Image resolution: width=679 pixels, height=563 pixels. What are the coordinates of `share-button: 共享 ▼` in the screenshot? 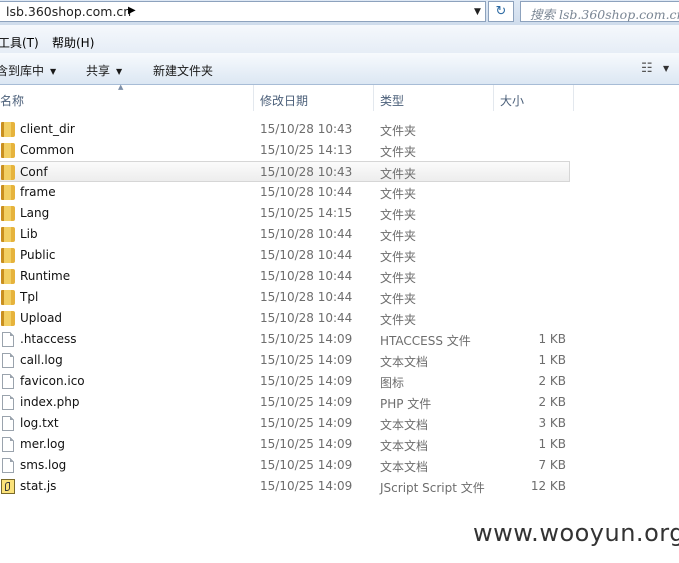 It's located at (104, 70).